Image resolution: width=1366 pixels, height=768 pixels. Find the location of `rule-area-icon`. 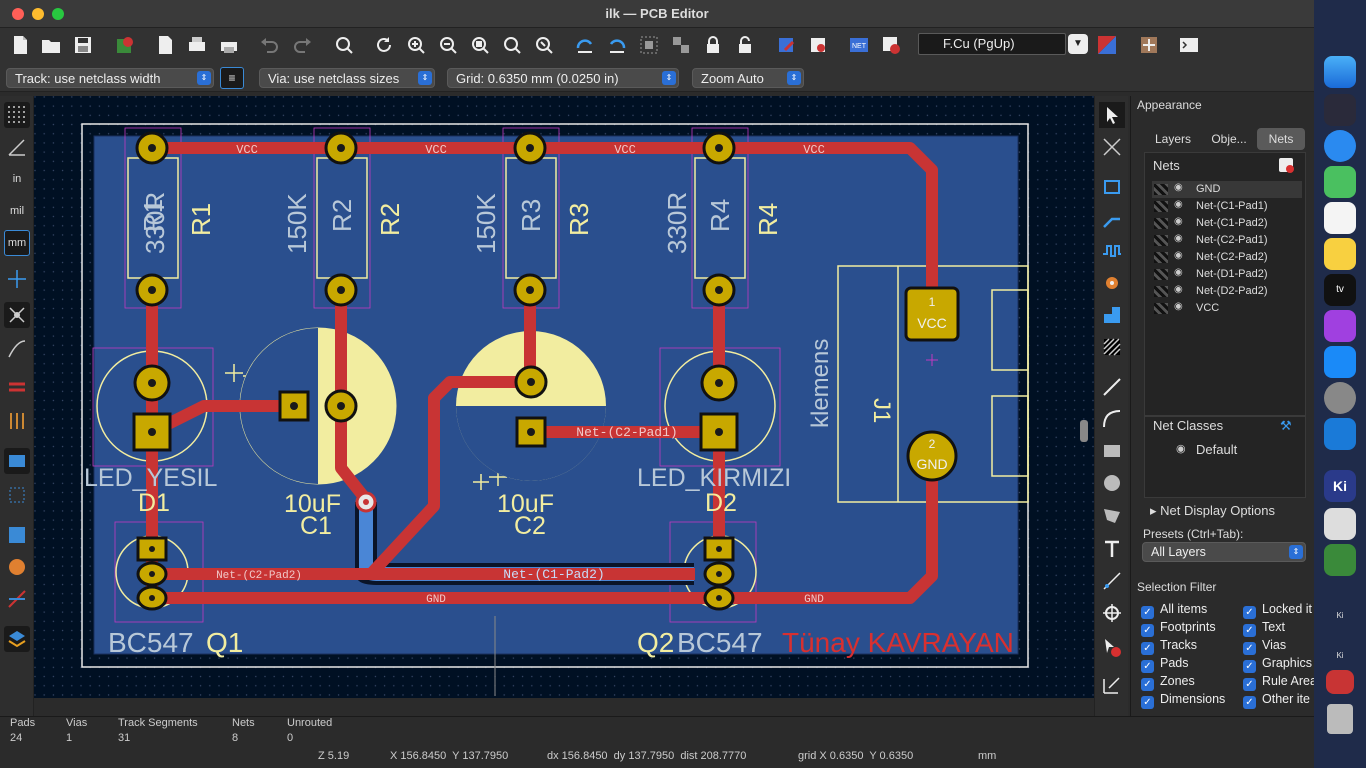

rule-area-icon is located at coordinates (1112, 347).